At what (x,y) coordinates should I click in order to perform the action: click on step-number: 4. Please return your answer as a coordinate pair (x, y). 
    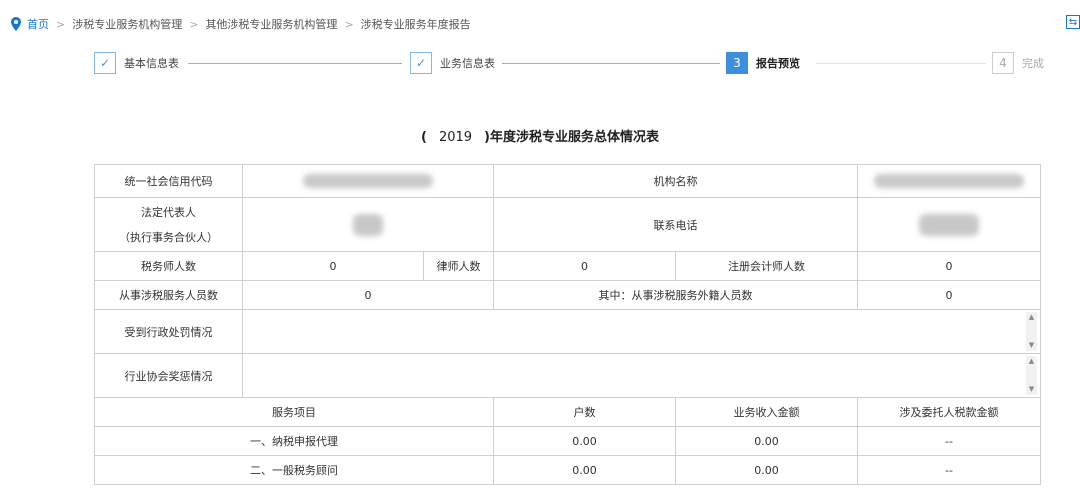
    Looking at the image, I should click on (1003, 63).